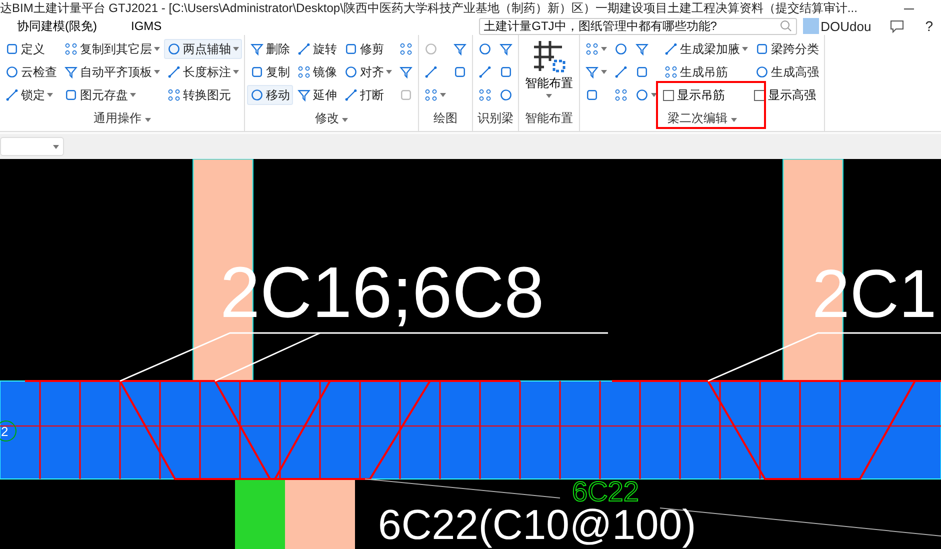  What do you see at coordinates (495, 120) in the screenshot?
I see `group-label: 识别梁` at bounding box center [495, 120].